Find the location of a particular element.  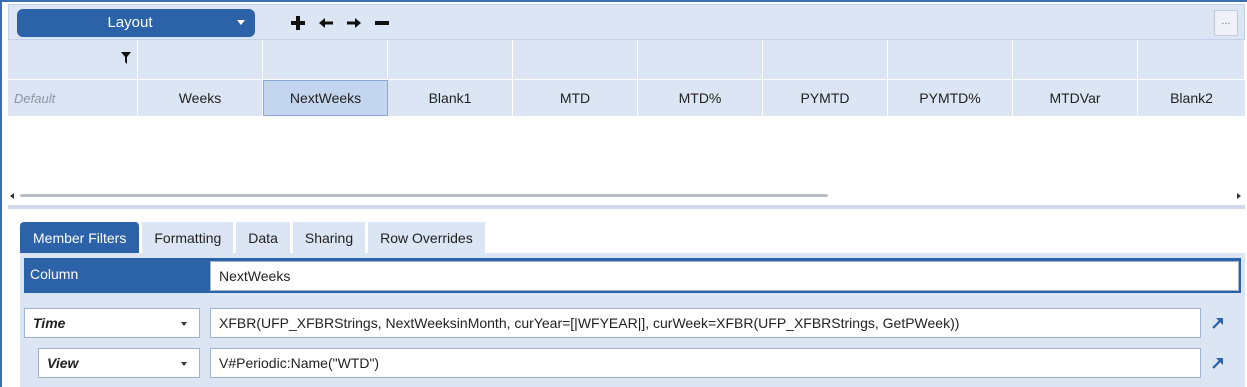

tab-row-overrides: Row Overrides is located at coordinates (426, 237).